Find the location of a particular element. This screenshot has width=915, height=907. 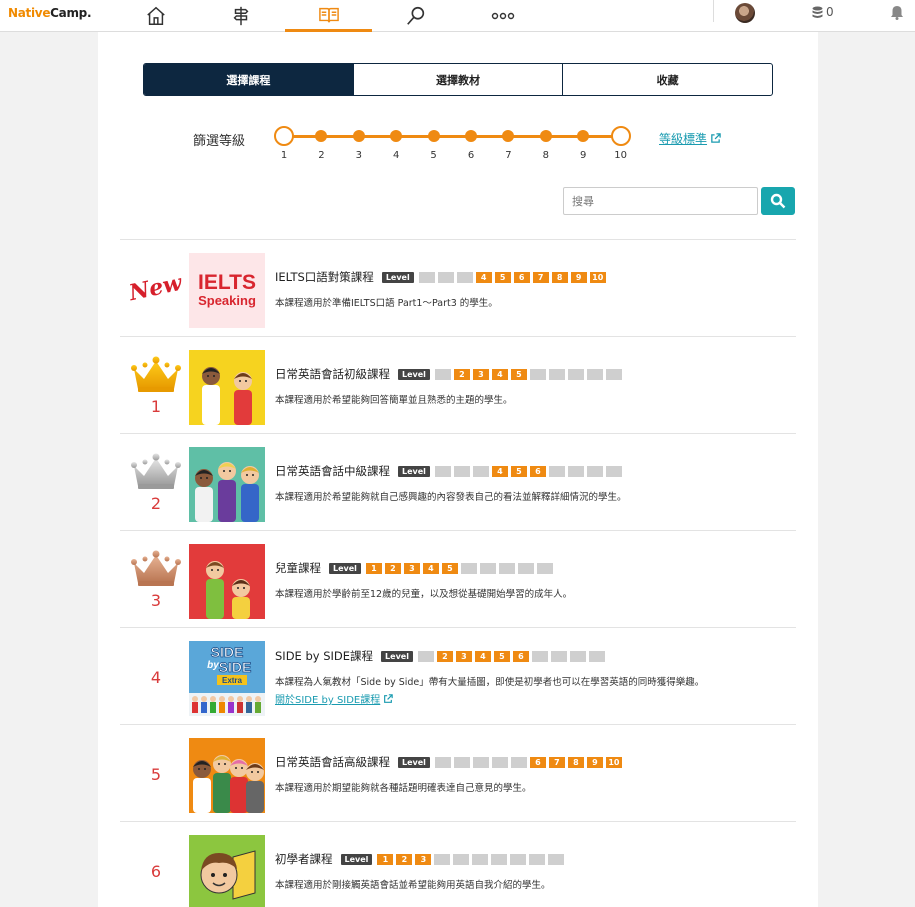

rank-number: 5 is located at coordinates (156, 774).